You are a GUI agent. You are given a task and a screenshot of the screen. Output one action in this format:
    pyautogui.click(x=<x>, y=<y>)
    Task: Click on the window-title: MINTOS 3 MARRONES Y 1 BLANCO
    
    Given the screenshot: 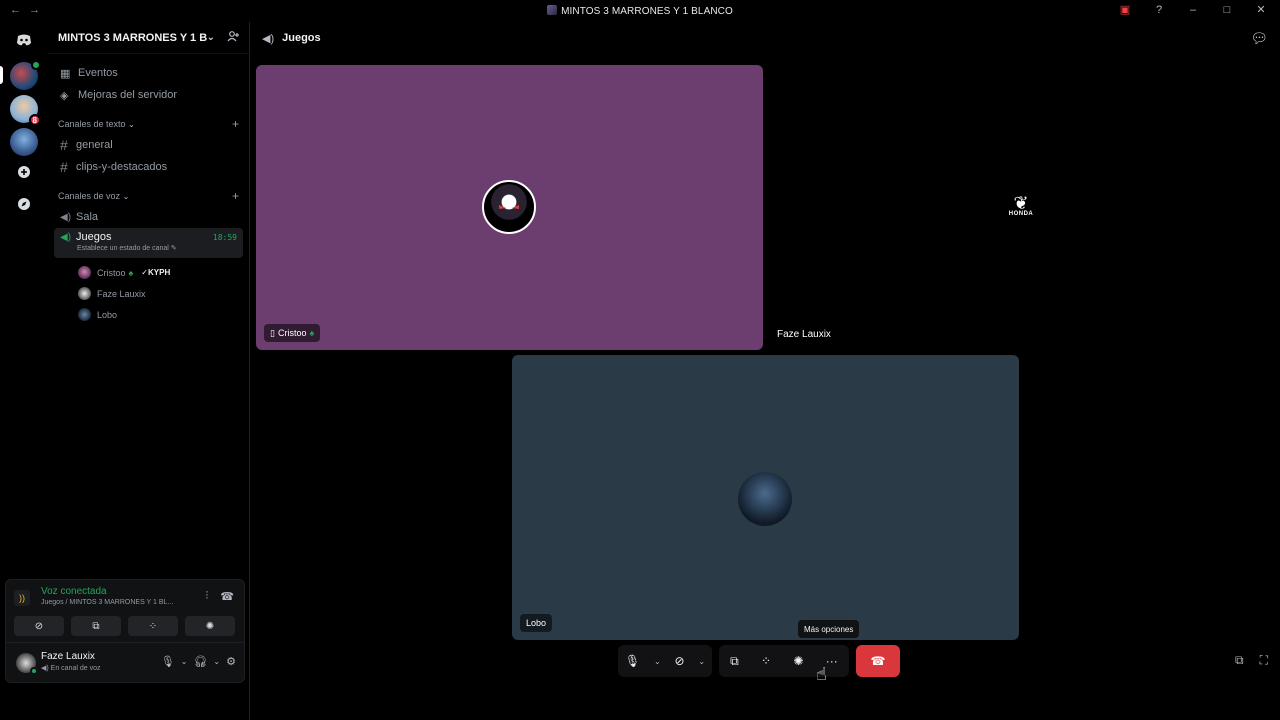 What is the action you would take?
    pyautogui.click(x=640, y=11)
    